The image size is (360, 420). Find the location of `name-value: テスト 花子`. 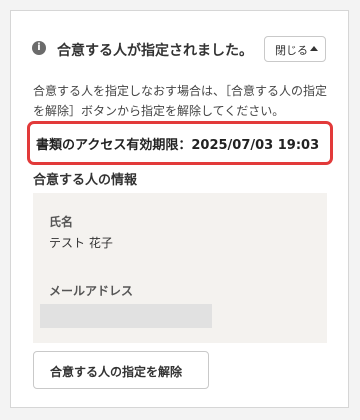

name-value: テスト 花子 is located at coordinates (81, 243).